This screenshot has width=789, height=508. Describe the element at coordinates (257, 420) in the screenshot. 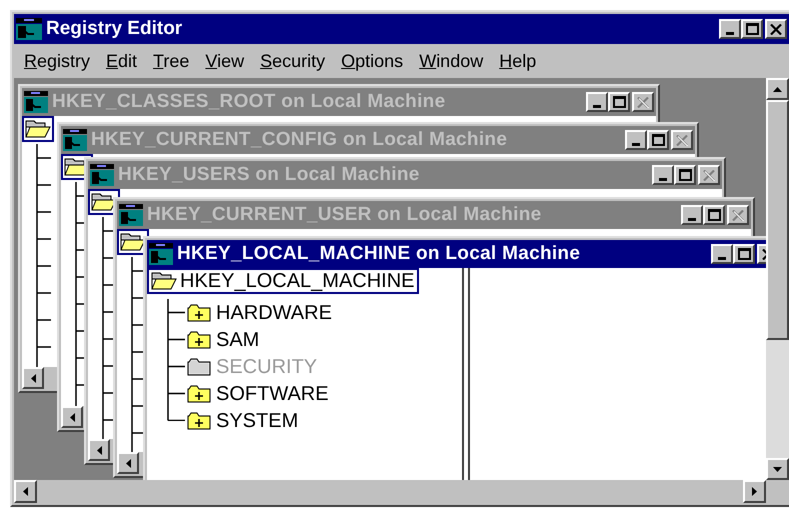

I see `tree-label: SYSTEM` at that location.